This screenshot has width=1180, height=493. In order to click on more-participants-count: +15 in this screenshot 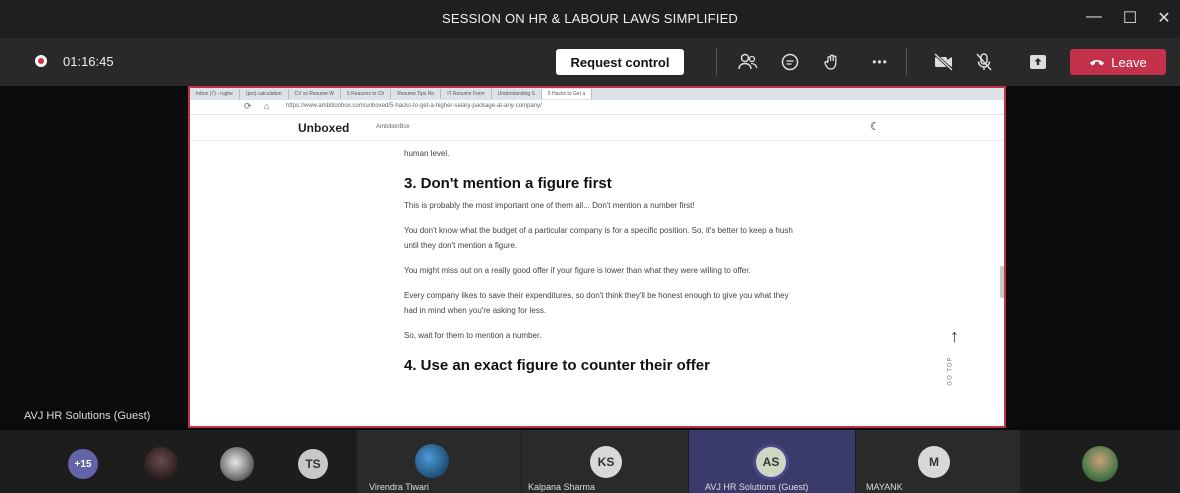, I will do `click(83, 464)`.